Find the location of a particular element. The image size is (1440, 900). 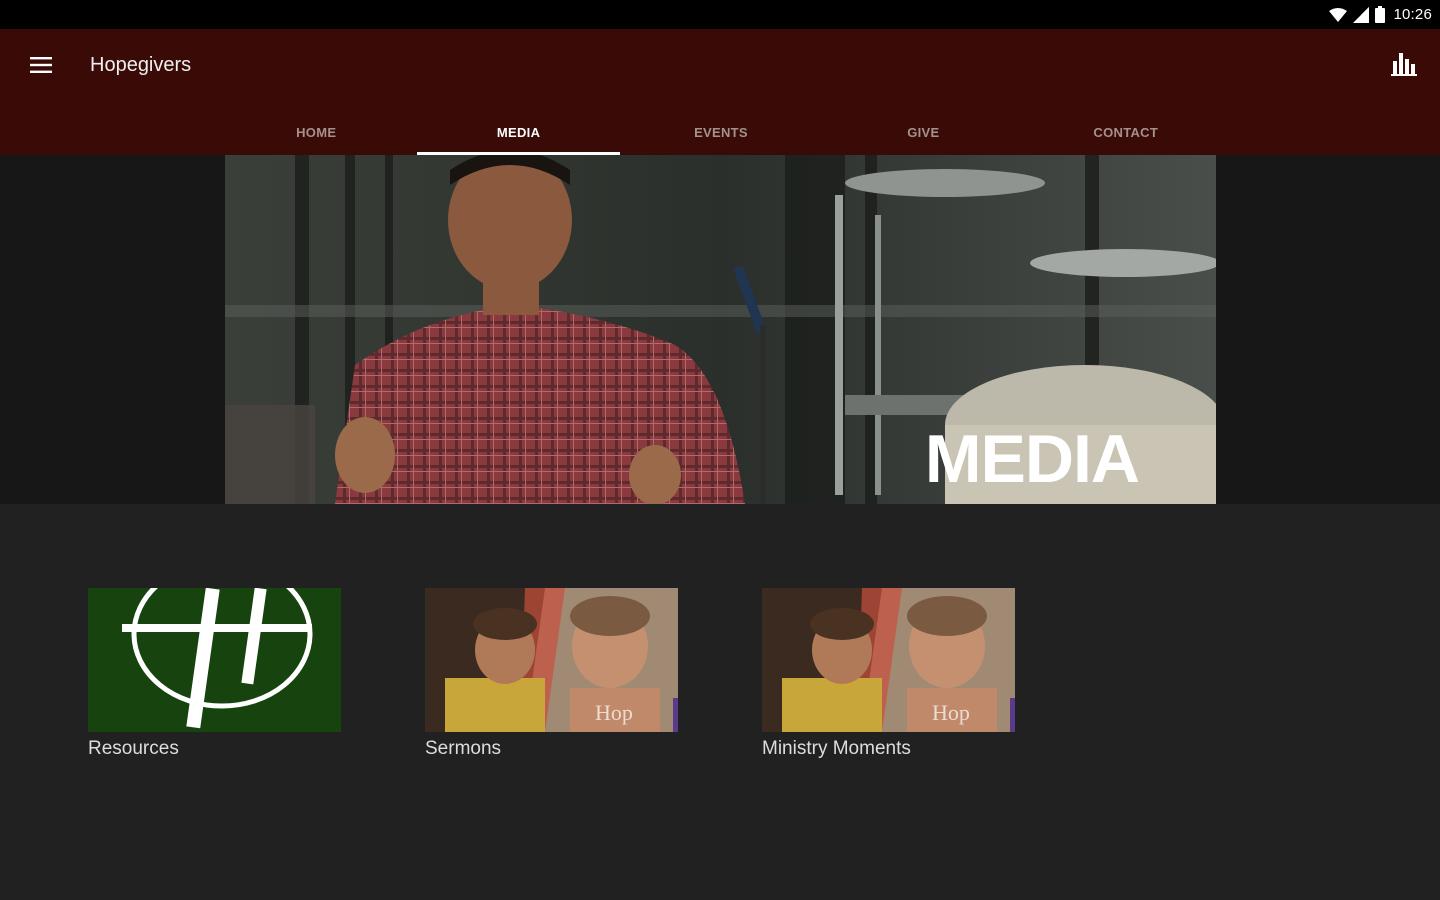

status-bar: 10:26 is located at coordinates (720, 14).